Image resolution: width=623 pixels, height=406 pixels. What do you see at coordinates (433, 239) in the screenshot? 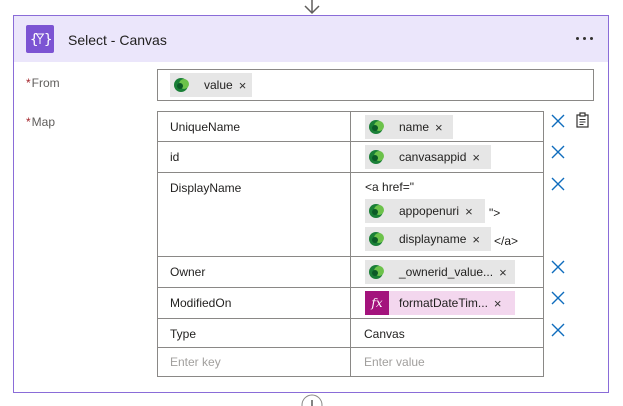
I see `token-label: displayname` at bounding box center [433, 239].